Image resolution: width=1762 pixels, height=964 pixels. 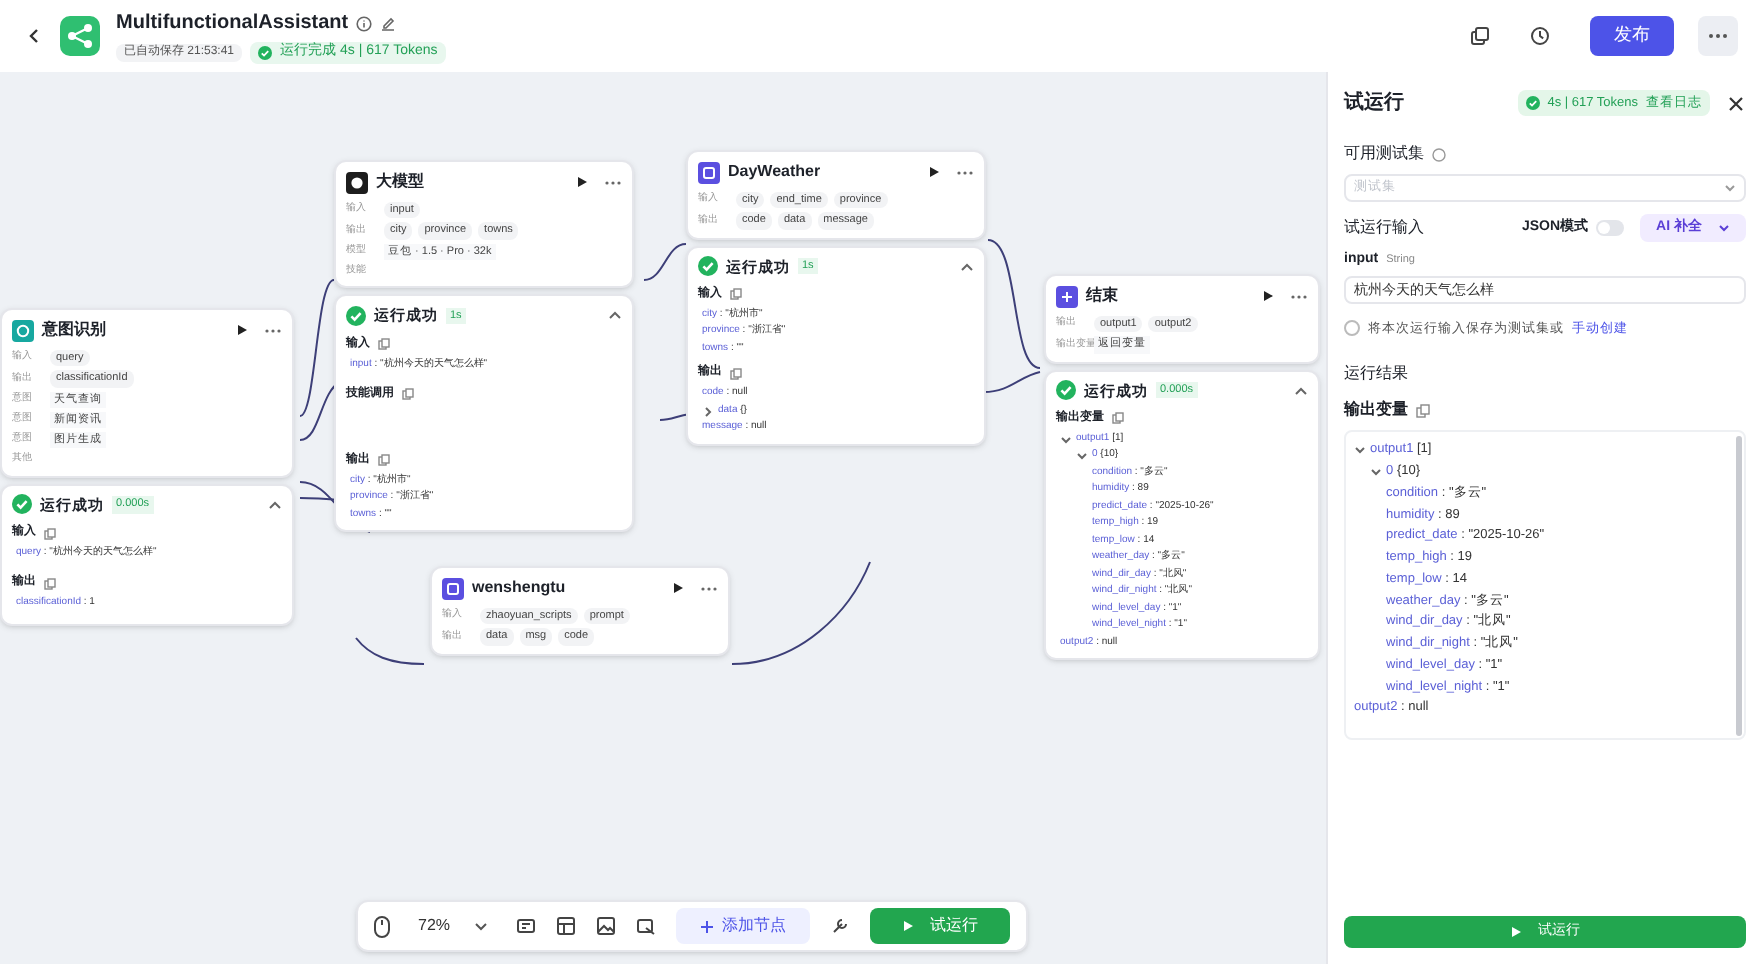 I want to click on panel-title: 试运行, so click(x=1374, y=103).